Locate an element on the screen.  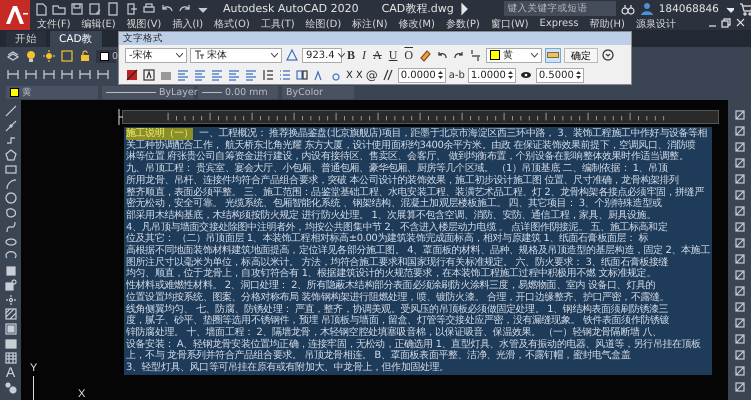
menu-item: 格式(O) is located at coordinates (232, 23).